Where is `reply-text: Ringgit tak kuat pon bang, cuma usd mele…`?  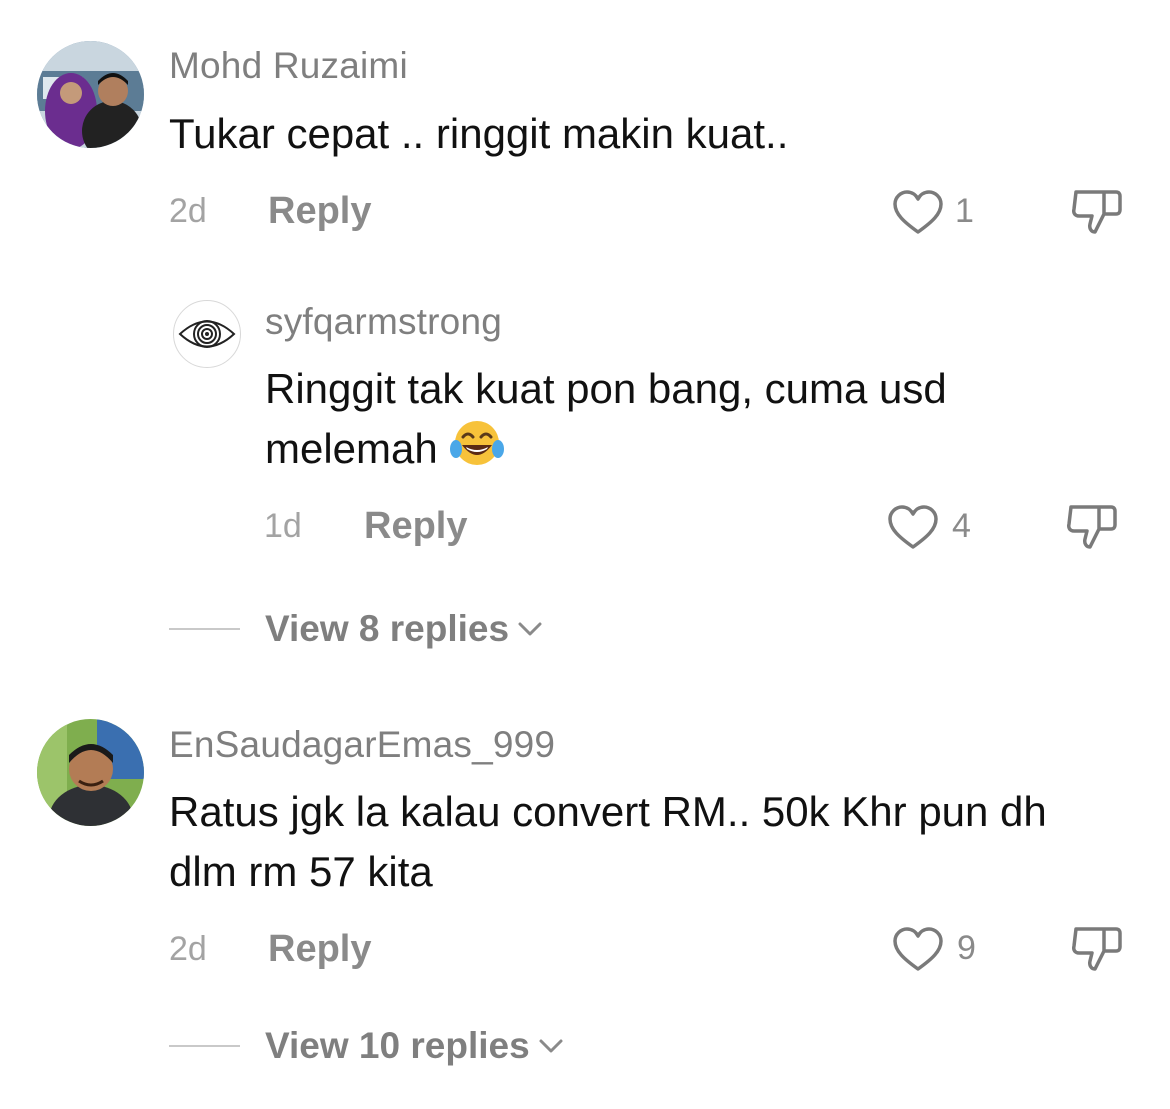 reply-text: Ringgit tak kuat pon bang, cuma usd mele… is located at coordinates (675, 422).